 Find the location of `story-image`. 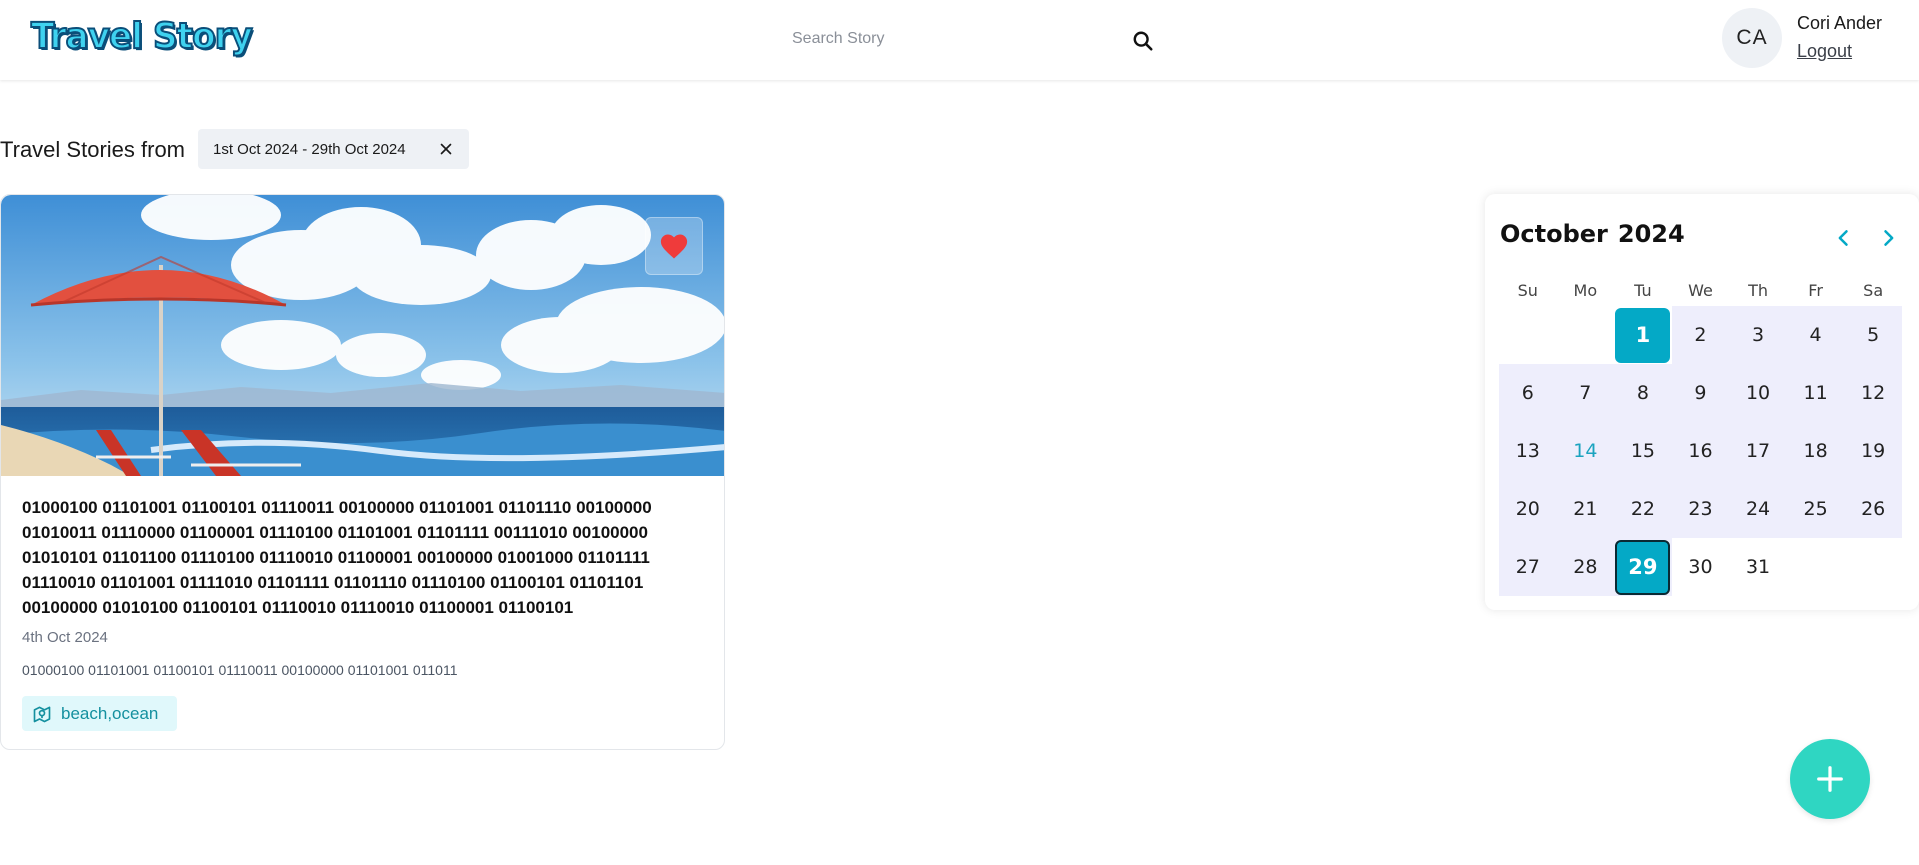

story-image is located at coordinates (362, 335).